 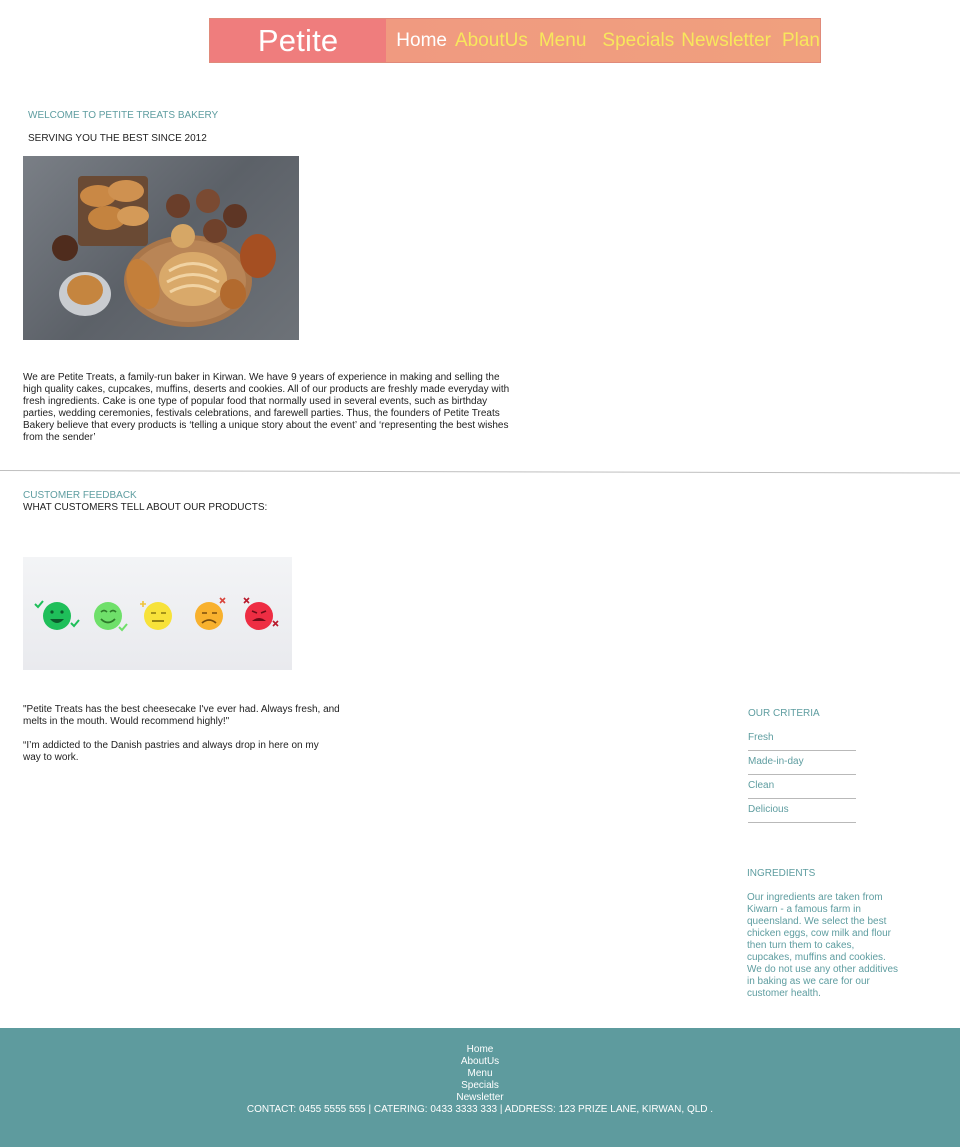 What do you see at coordinates (563, 40) in the screenshot?
I see `nav-menu: Menu` at bounding box center [563, 40].